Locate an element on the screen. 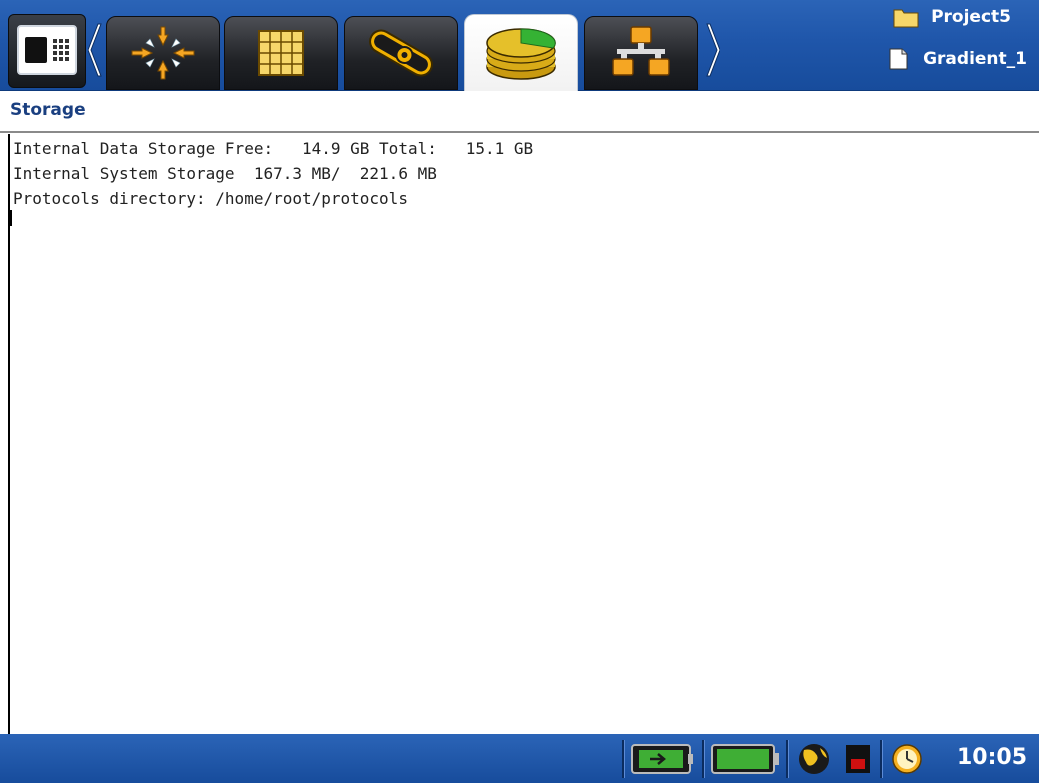  scroll-left-arrow-icon is located at coordinates (95, 50).